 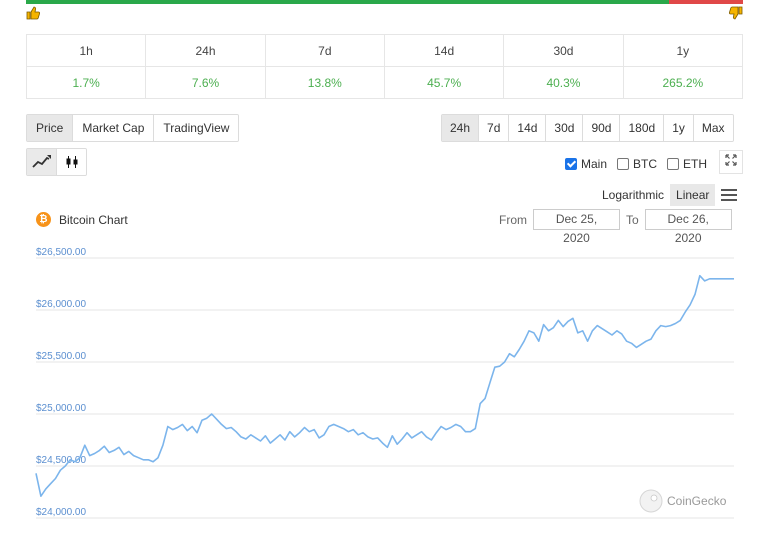 I want to click on coingecko-logo-icon, so click(x=651, y=501).